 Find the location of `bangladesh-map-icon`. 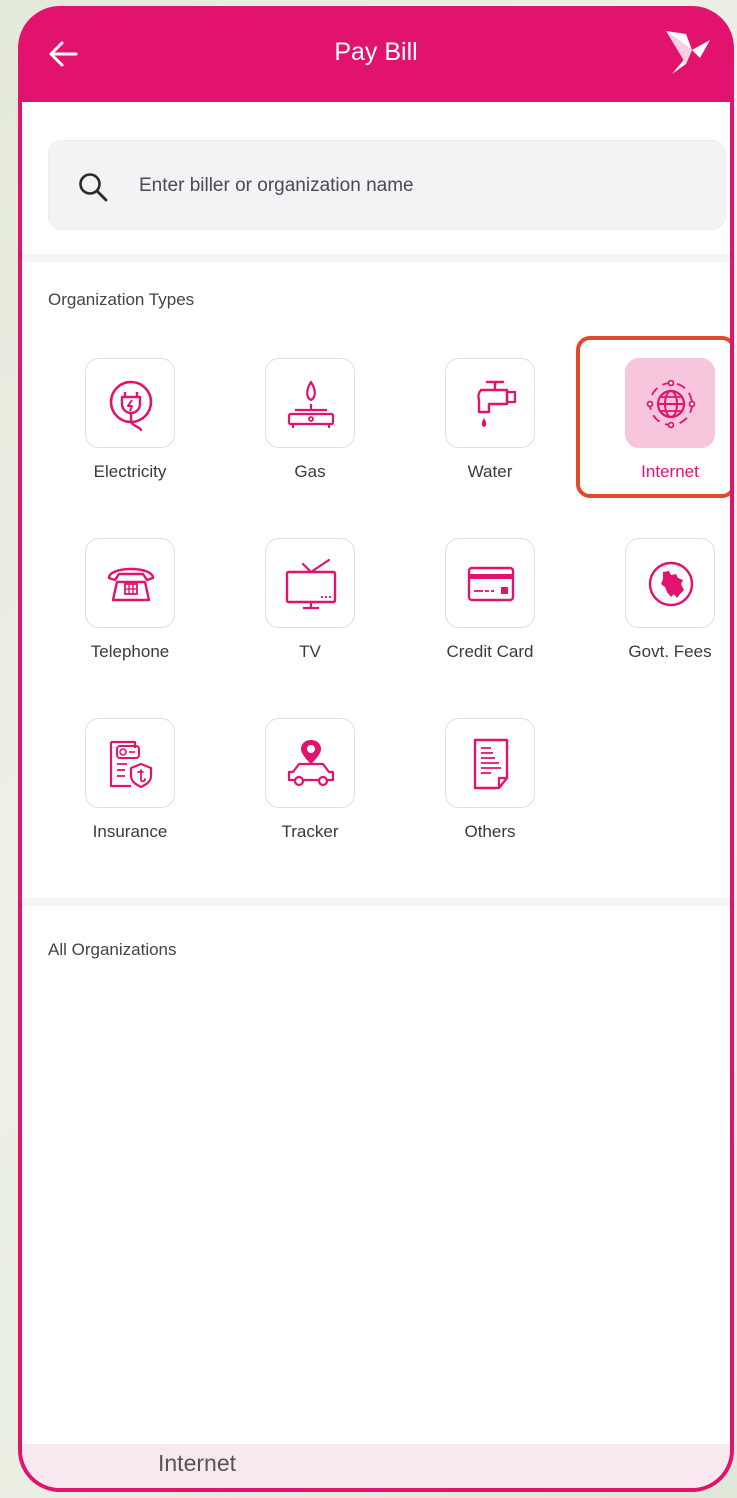

bangladesh-map-icon is located at coordinates (671, 584).